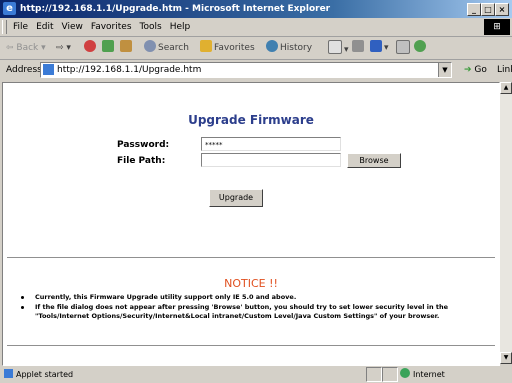 The image size is (512, 383). What do you see at coordinates (141, 161) in the screenshot?
I see `file-path-label: File Path:` at bounding box center [141, 161].